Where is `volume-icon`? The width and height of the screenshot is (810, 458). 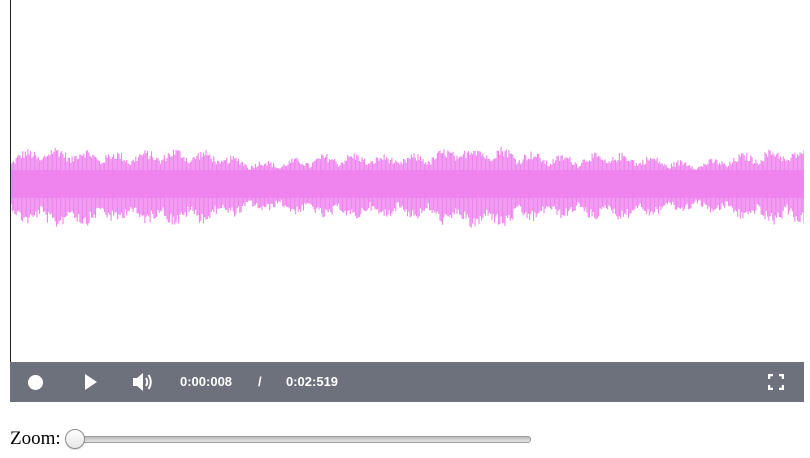 volume-icon is located at coordinates (142, 382).